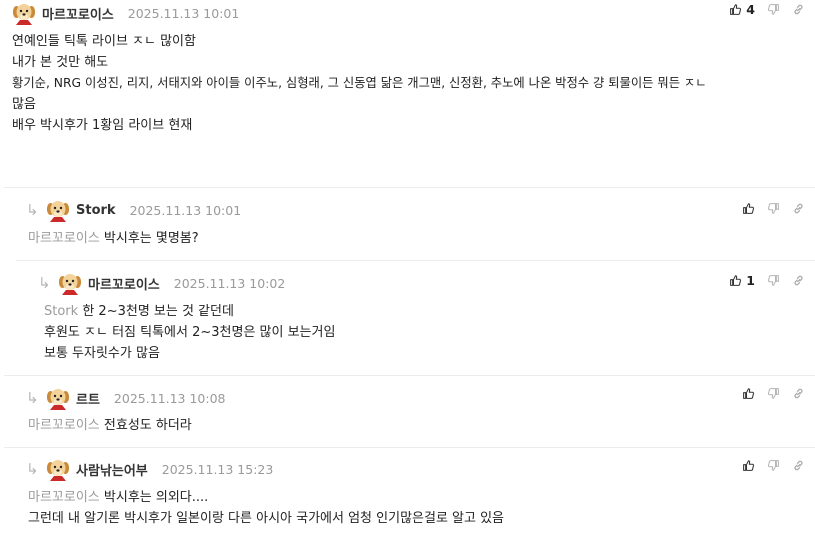  Describe the element at coordinates (102, 353) in the screenshot. I see `comment-line: 보통 두자릿수가 많음` at that location.